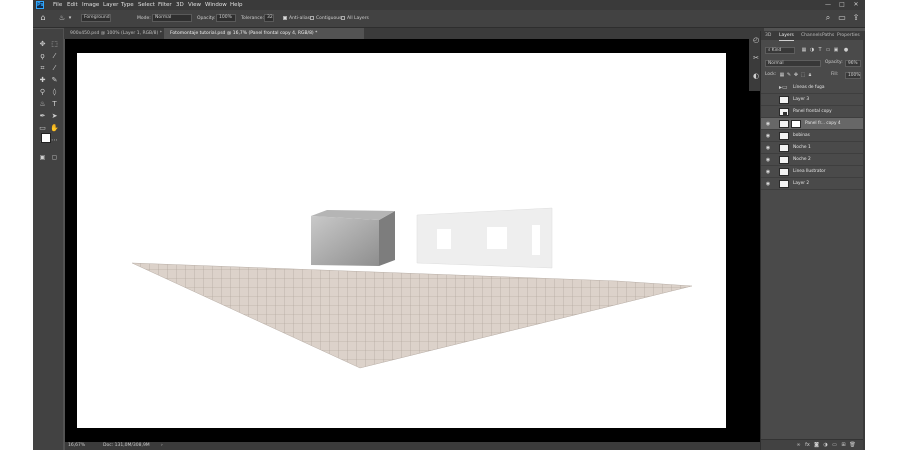 This screenshot has width=900, height=450. What do you see at coordinates (842, 18) in the screenshot?
I see `workspace-icon: ▭` at bounding box center [842, 18].